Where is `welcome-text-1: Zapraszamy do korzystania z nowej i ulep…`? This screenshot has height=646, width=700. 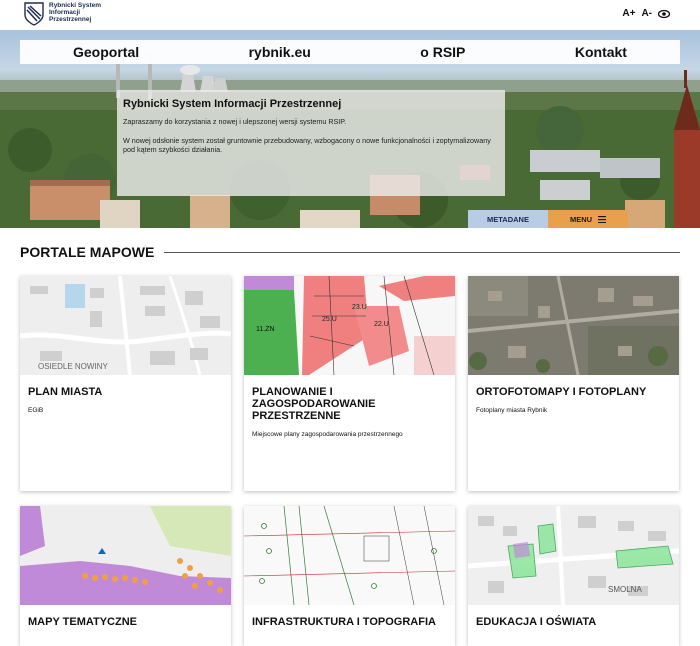
welcome-text-1: Zapraszamy do korzystania z nowej i ulep… is located at coordinates (235, 121).